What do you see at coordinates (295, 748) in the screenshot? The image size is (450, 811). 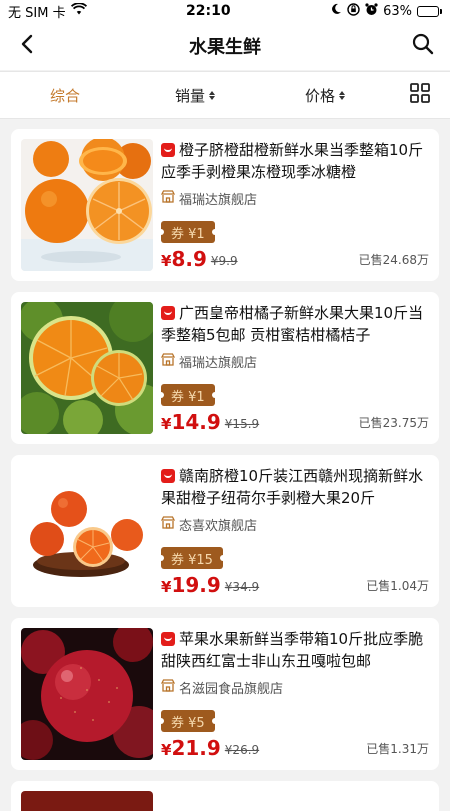 I see `price-row: ¥21.9 ¥26.9 已售1.31万` at bounding box center [295, 748].